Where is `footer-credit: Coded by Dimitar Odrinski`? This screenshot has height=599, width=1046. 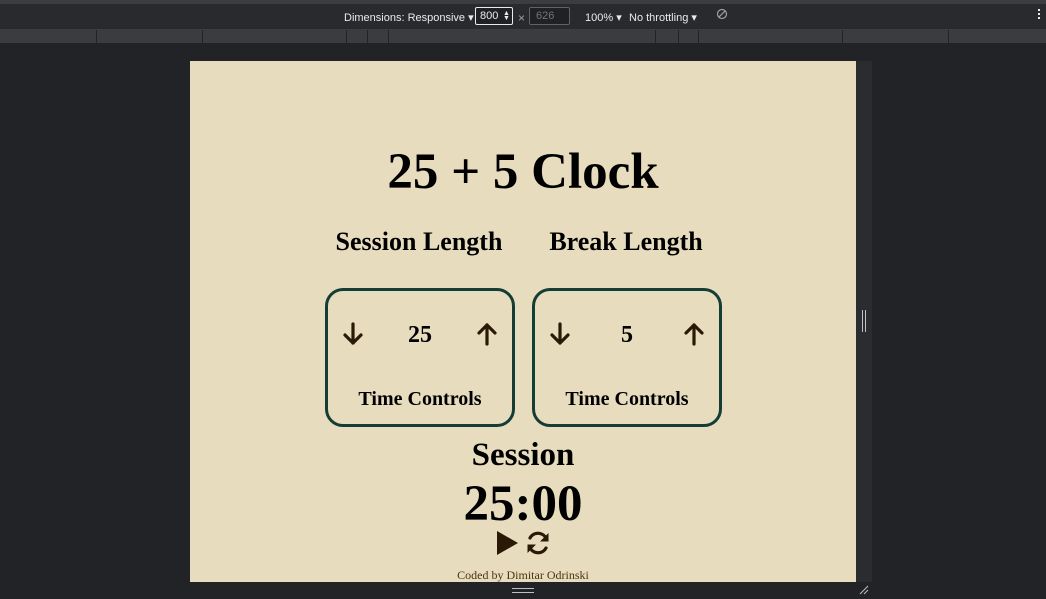
footer-credit: Coded by Dimitar Odrinski is located at coordinates (523, 575).